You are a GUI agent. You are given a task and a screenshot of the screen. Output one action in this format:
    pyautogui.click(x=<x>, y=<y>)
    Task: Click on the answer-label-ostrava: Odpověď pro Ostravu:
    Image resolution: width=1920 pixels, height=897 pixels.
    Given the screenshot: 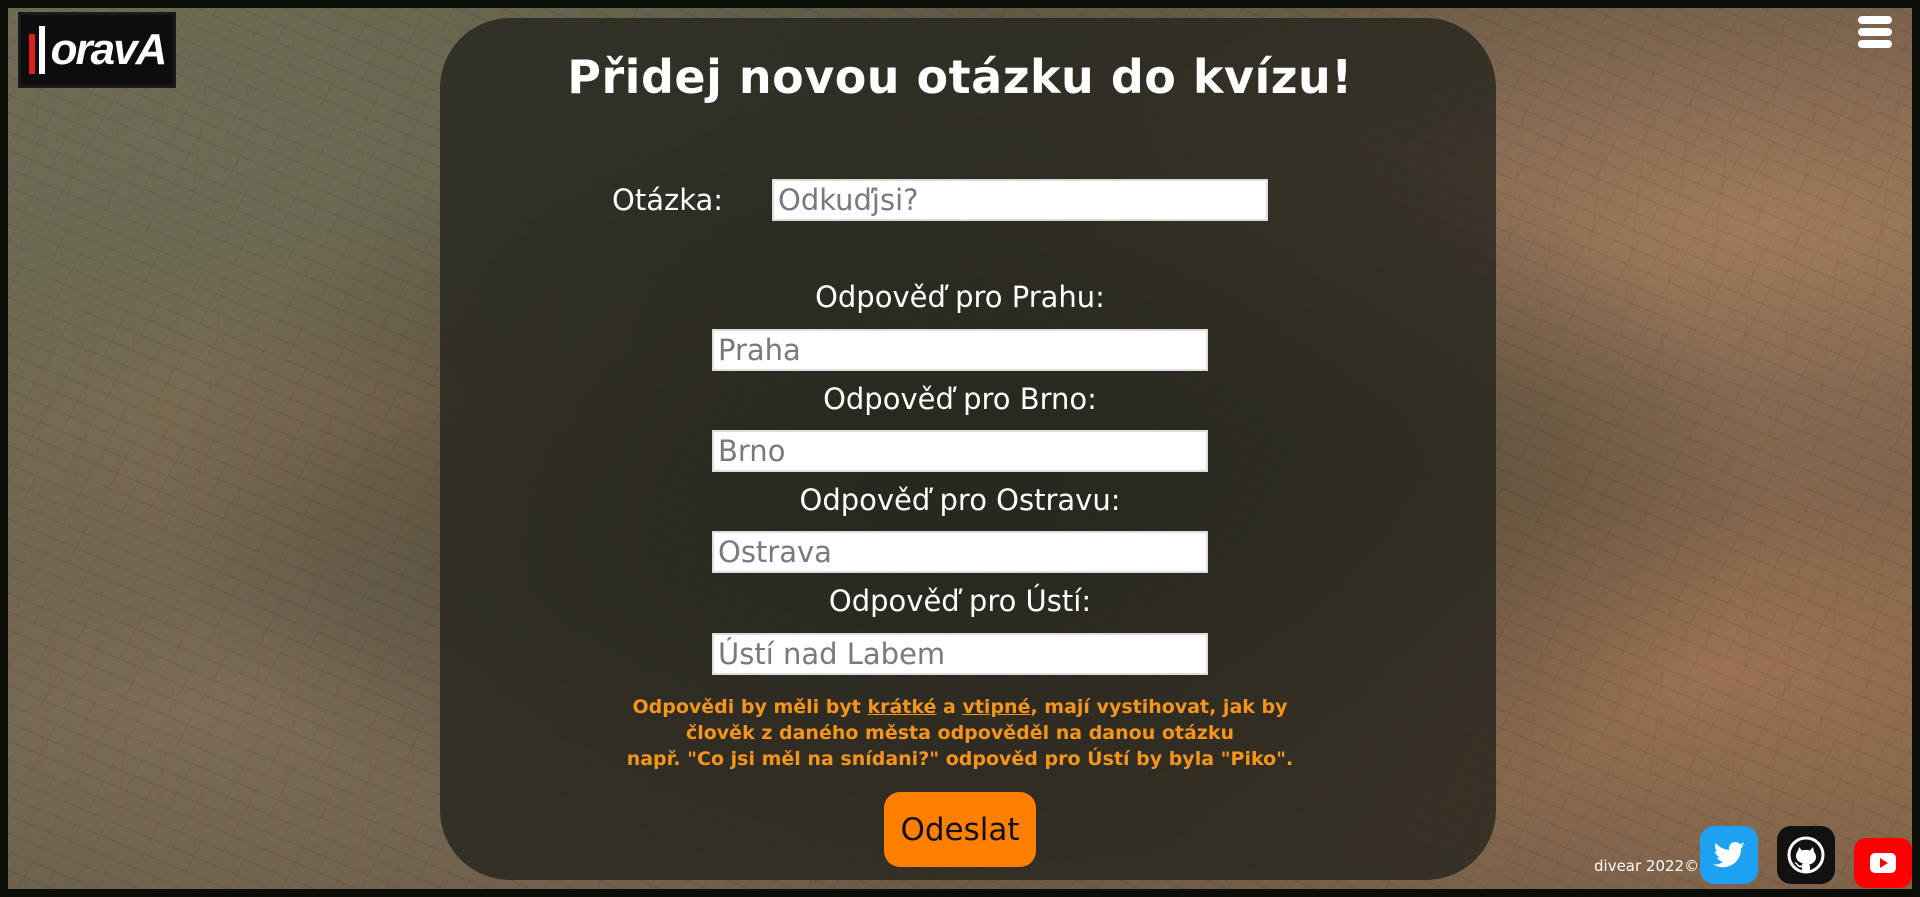 What is the action you would take?
    pyautogui.click(x=960, y=500)
    